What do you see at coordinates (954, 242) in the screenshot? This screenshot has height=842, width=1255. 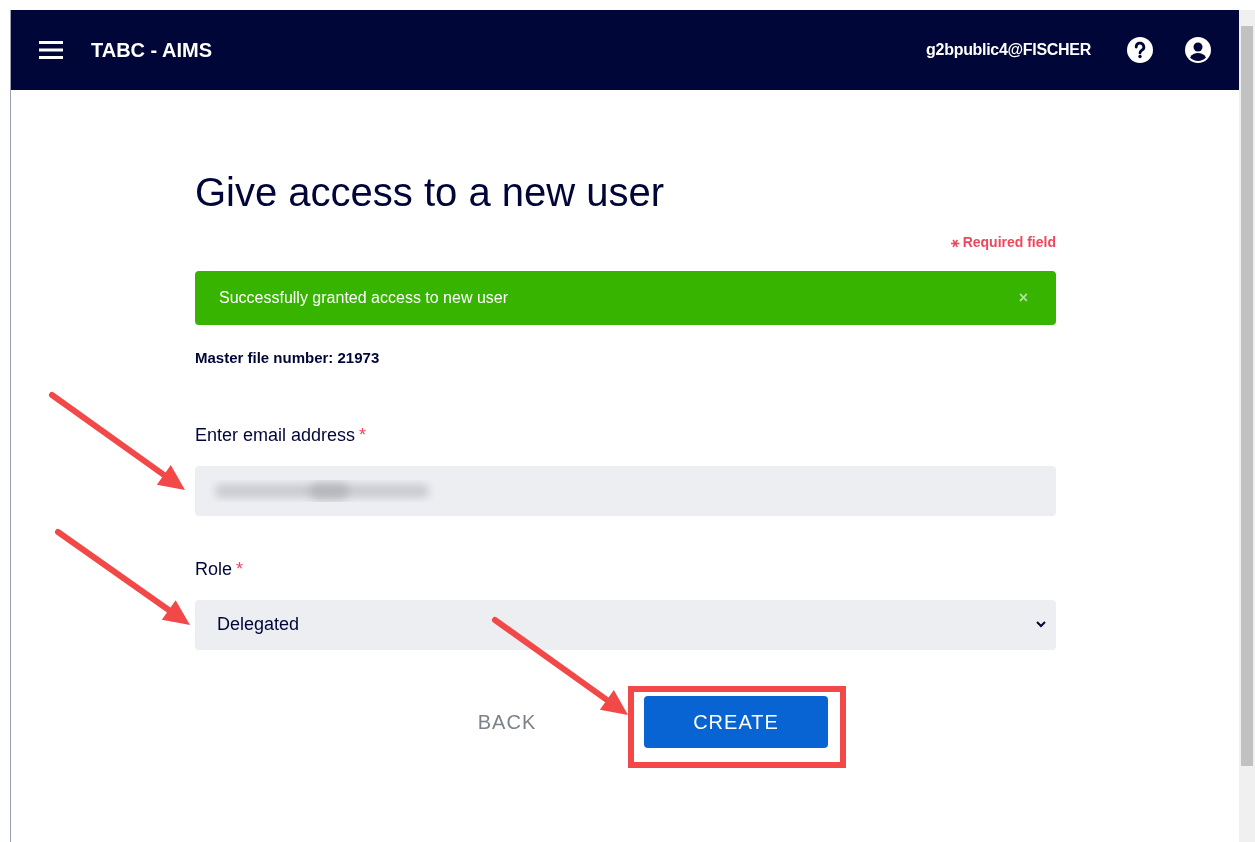 I see `required-mark-icon: ⚹` at bounding box center [954, 242].